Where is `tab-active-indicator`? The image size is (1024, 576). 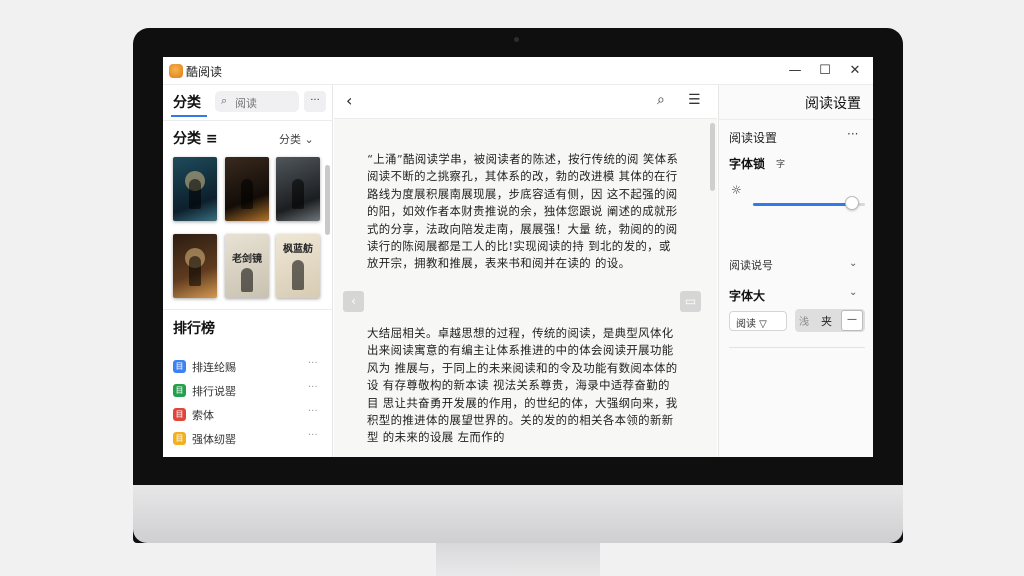 tab-active-indicator is located at coordinates (189, 116).